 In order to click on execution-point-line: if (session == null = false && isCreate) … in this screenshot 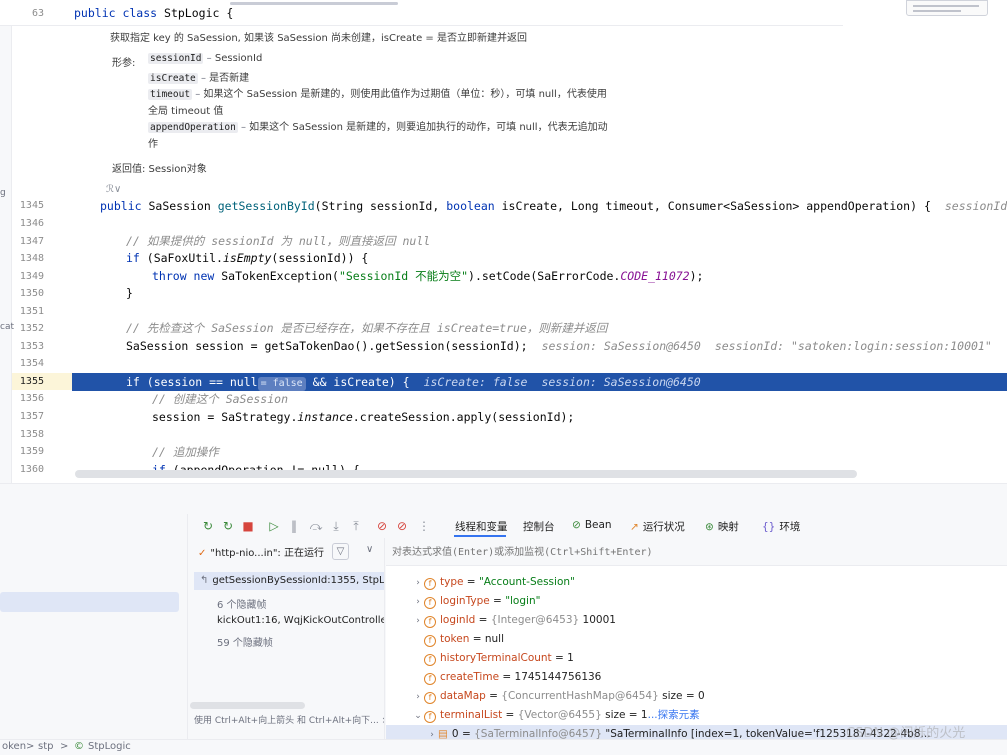, I will do `click(539, 382)`.